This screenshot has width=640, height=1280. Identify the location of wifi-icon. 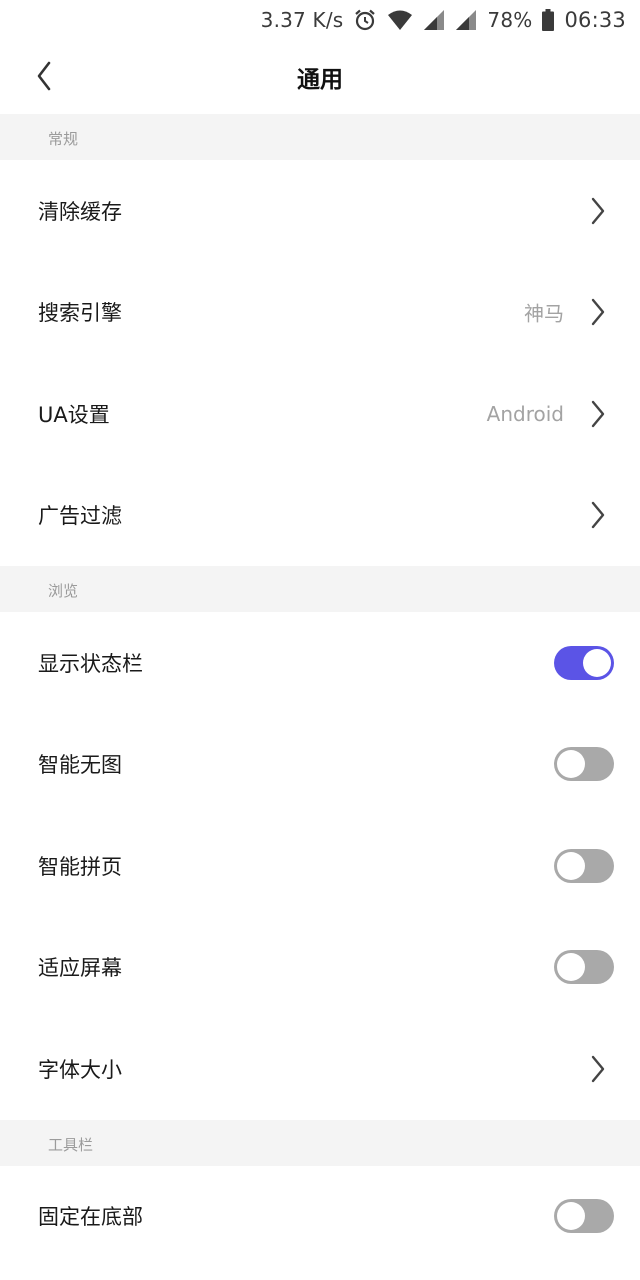
(400, 20).